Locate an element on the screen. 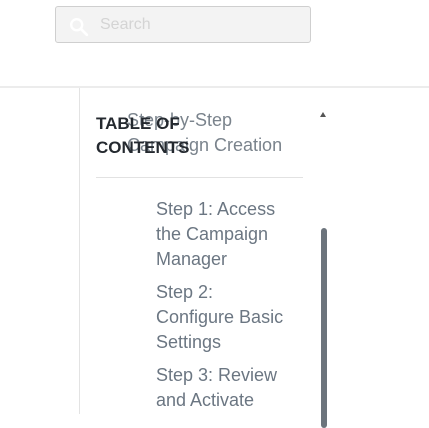 The image size is (429, 428). toc-divider is located at coordinates (199, 177).